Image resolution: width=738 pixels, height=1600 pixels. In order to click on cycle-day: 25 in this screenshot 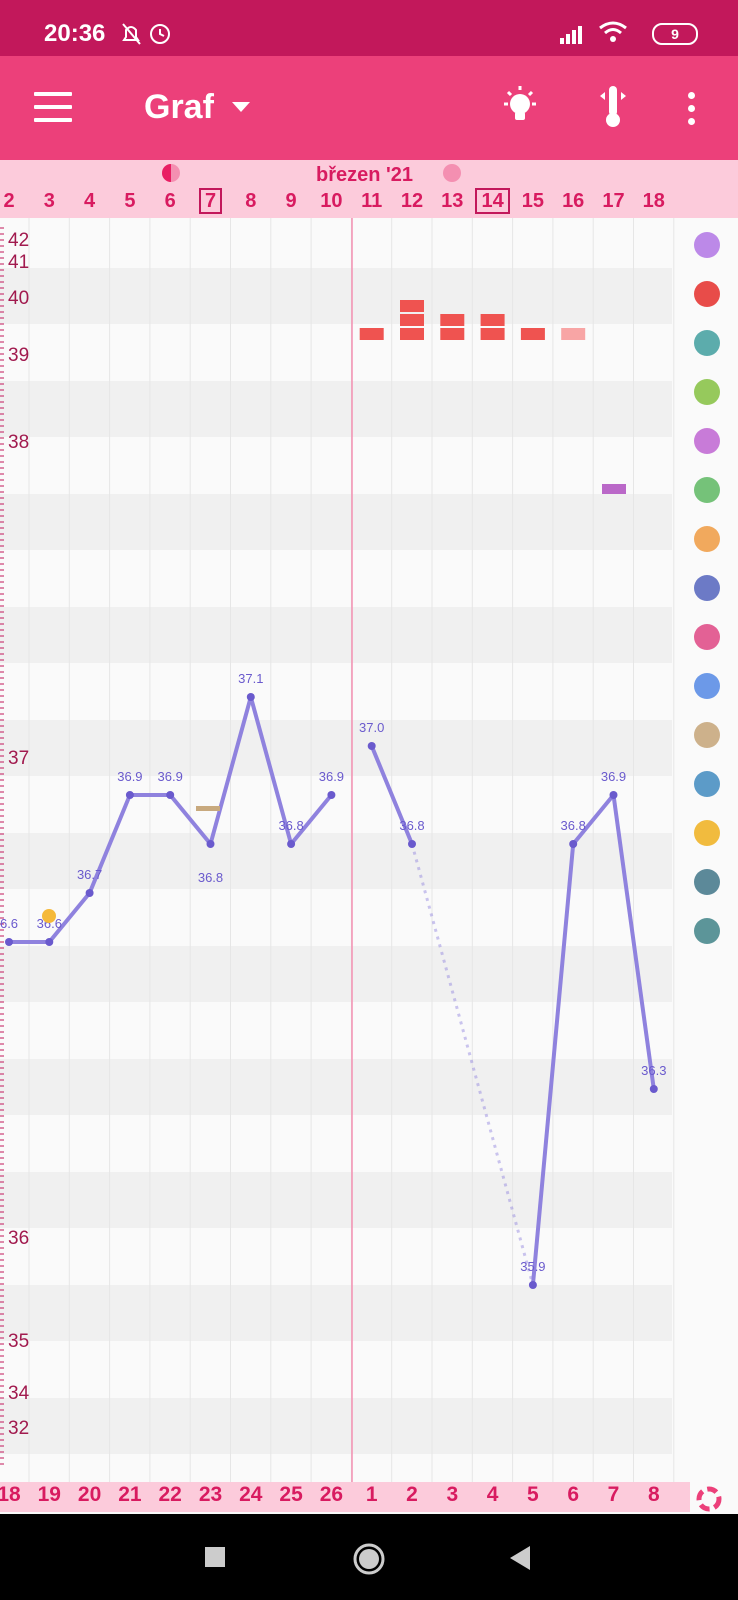, I will do `click(291, 1494)`.